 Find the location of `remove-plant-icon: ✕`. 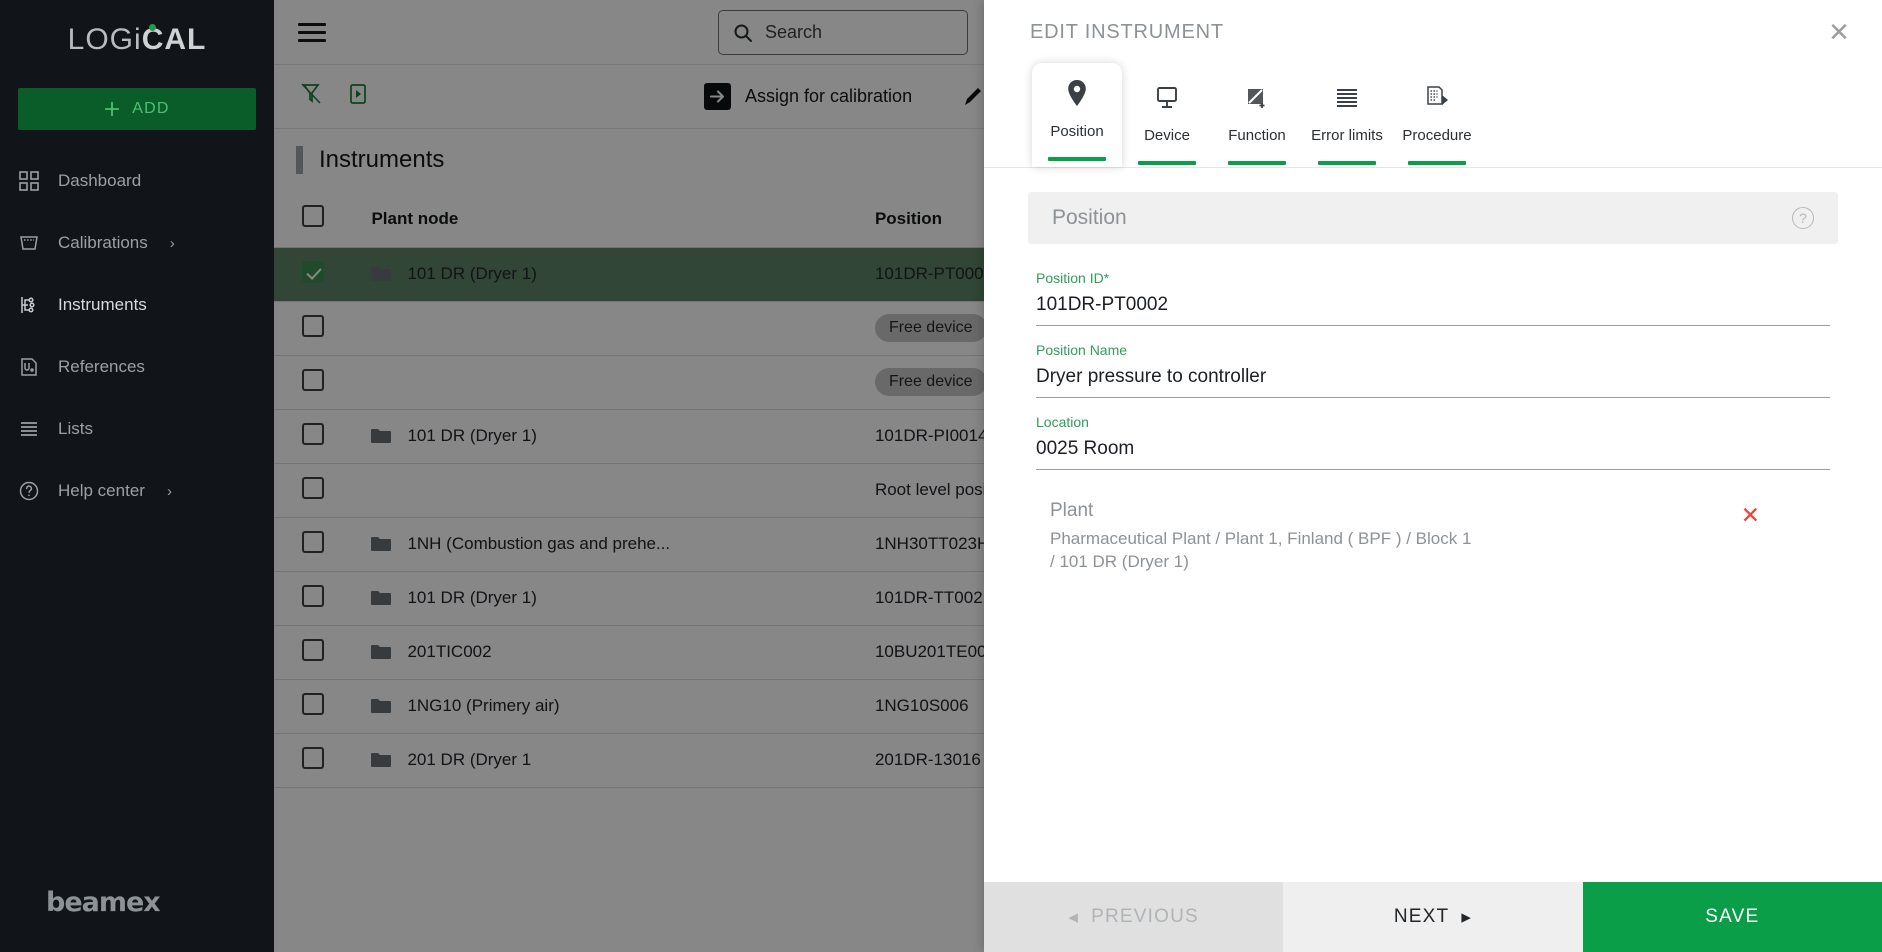

remove-plant-icon: ✕ is located at coordinates (1750, 515).